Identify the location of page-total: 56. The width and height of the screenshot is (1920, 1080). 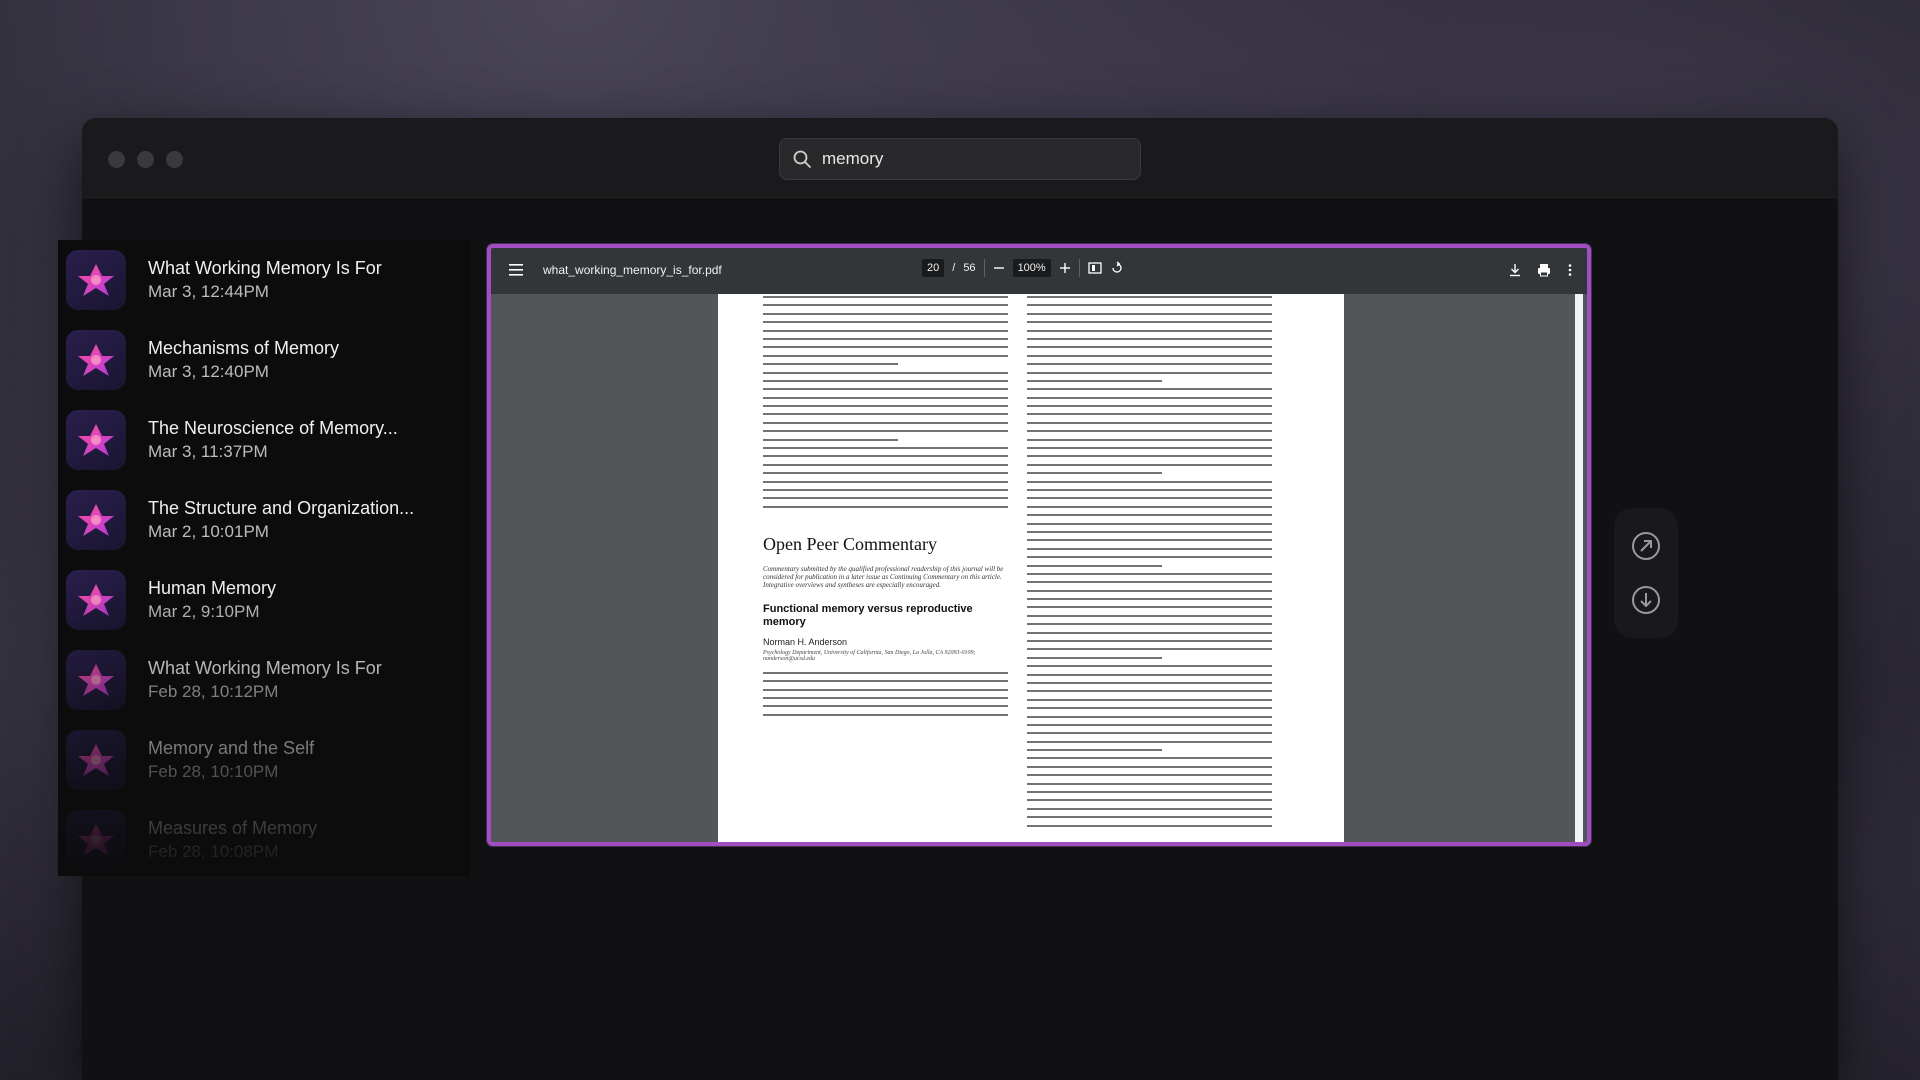
(969, 268).